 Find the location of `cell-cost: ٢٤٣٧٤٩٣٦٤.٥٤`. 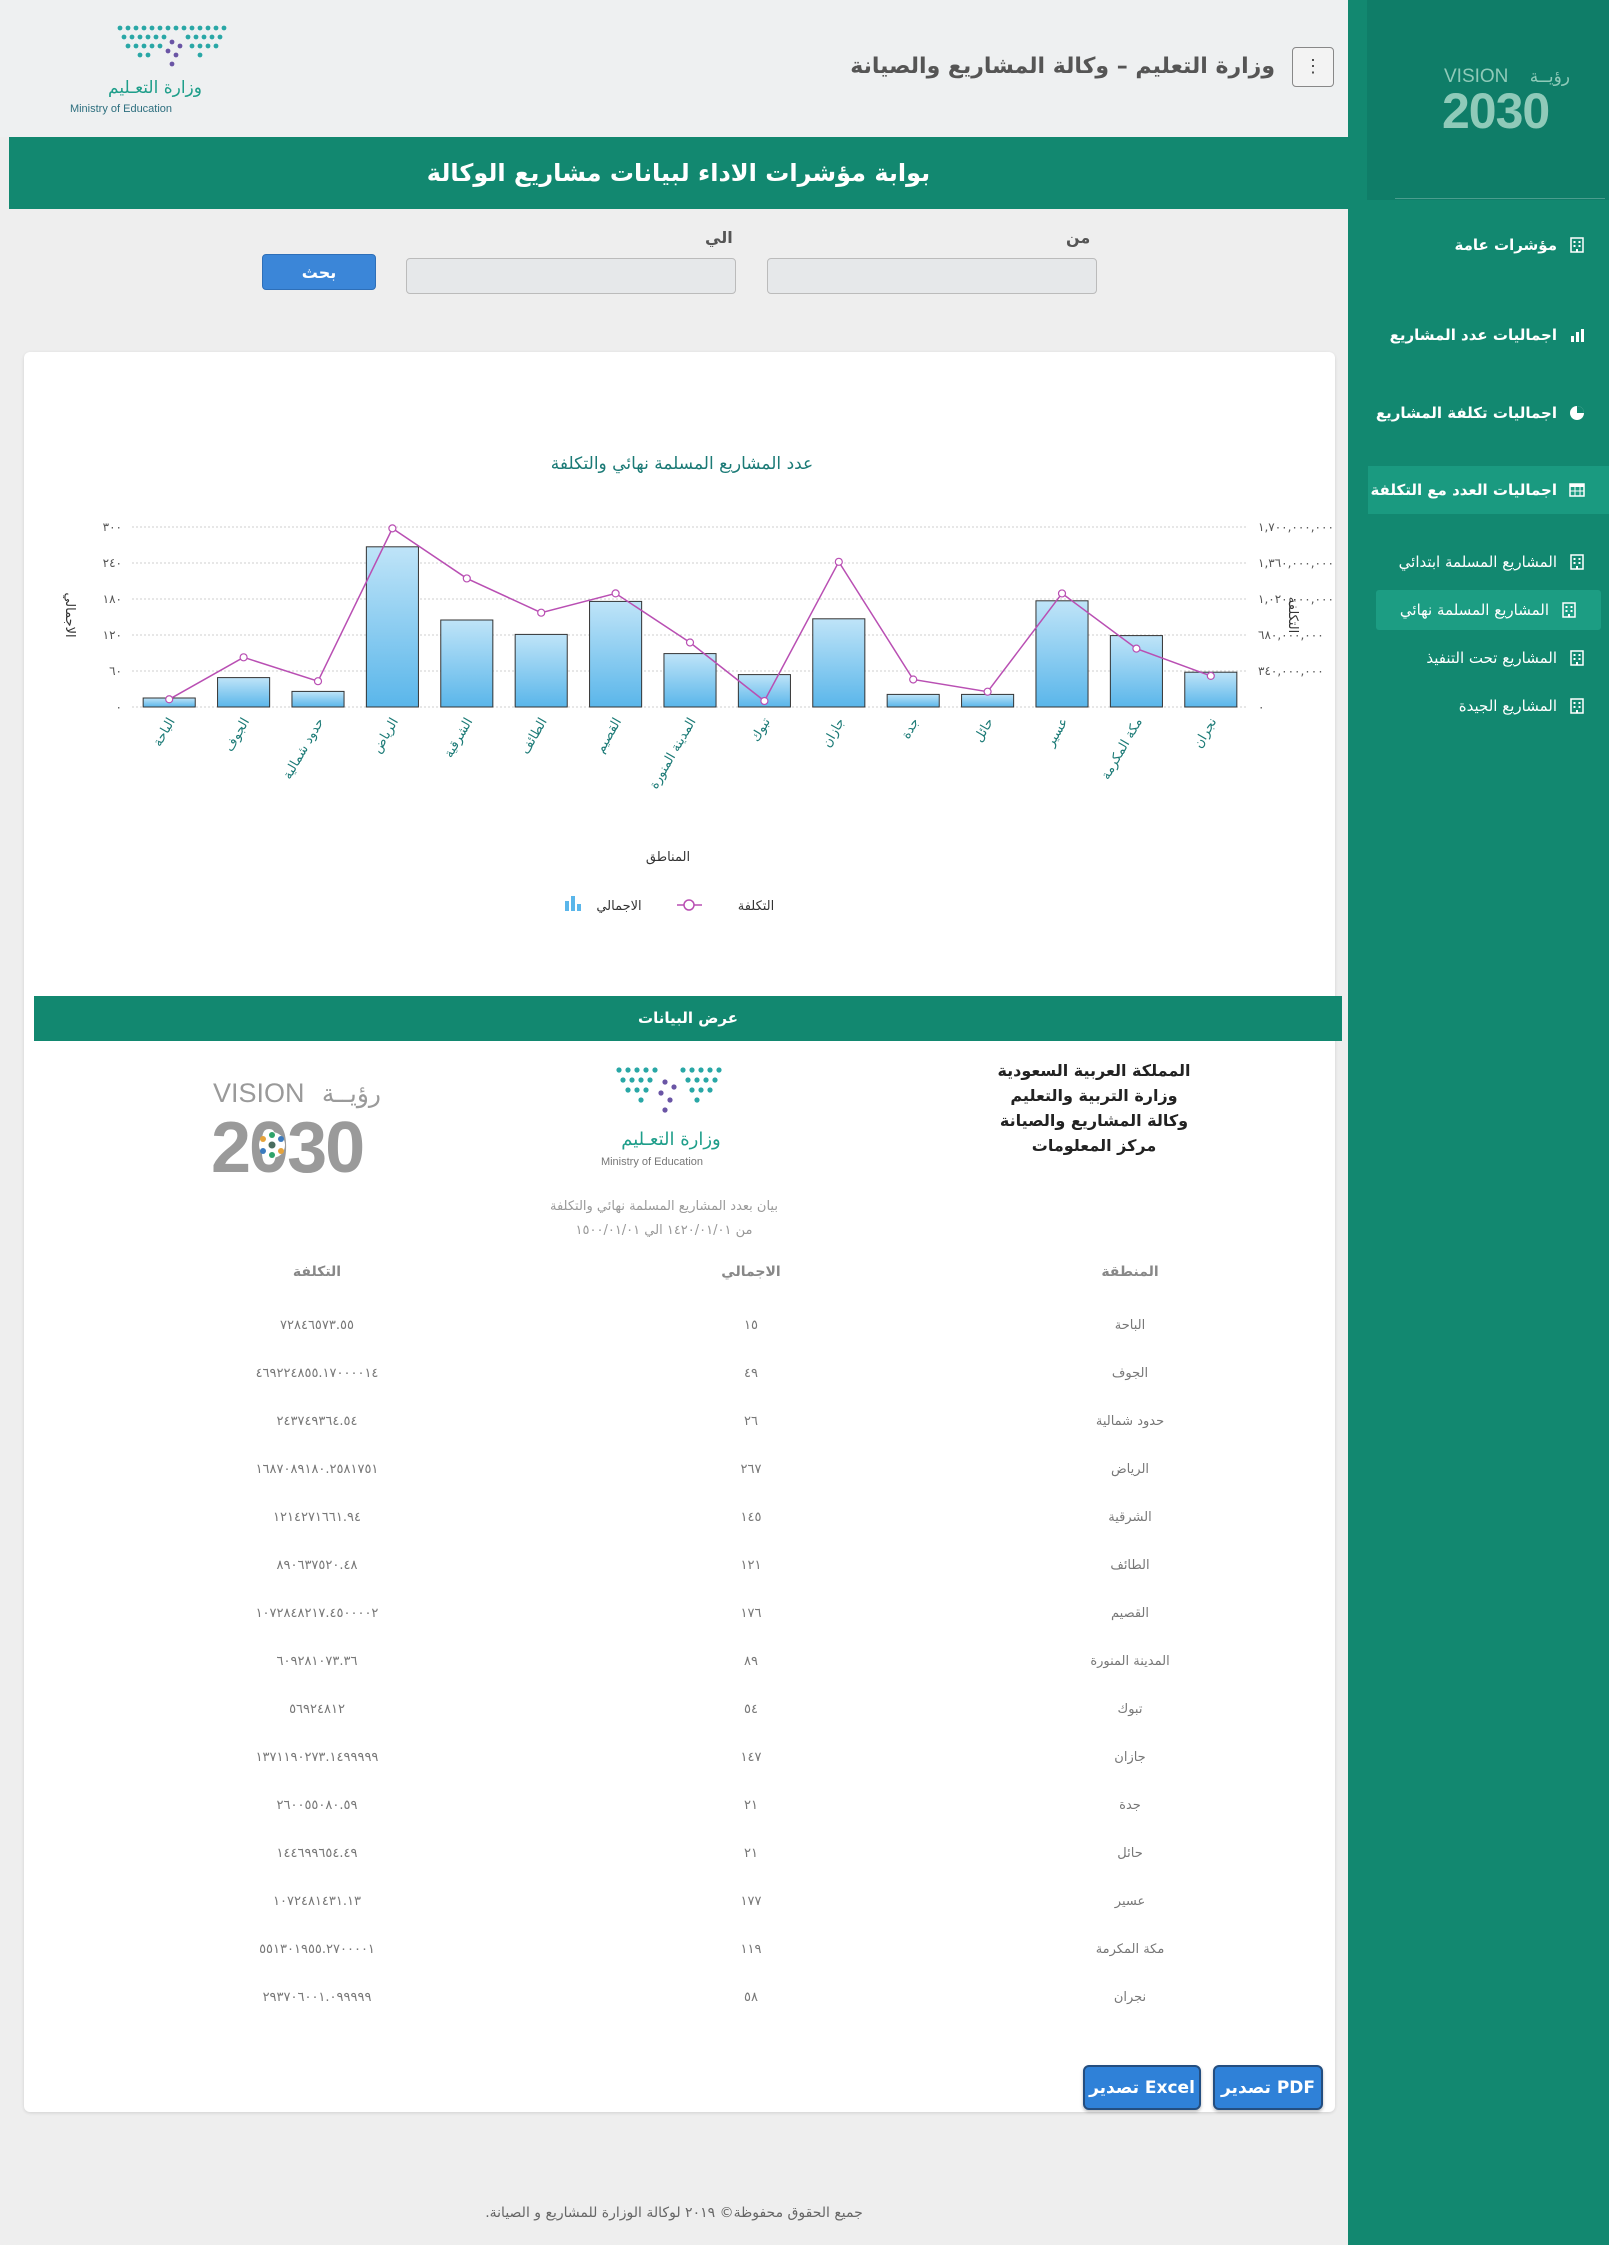

cell-cost: ٢٤٣٧٤٩٣٦٤.٥٤ is located at coordinates (317, 1421).